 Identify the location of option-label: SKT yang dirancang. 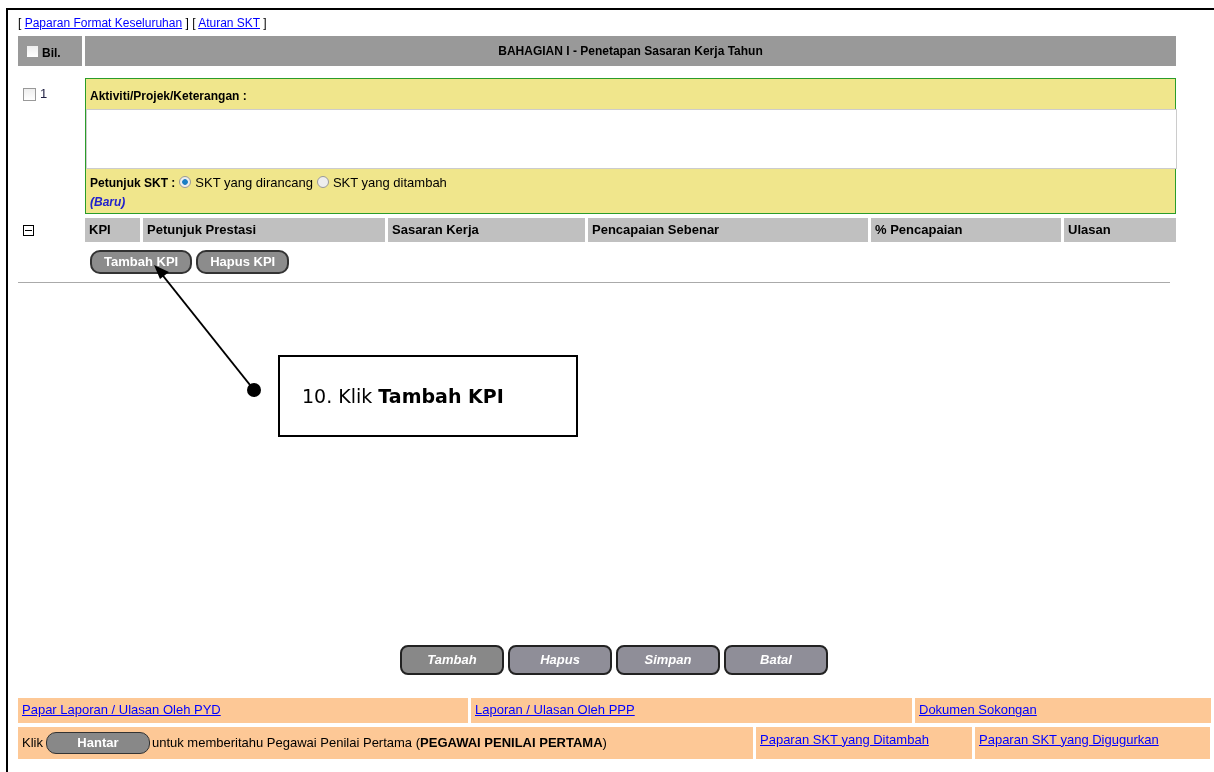
(254, 182).